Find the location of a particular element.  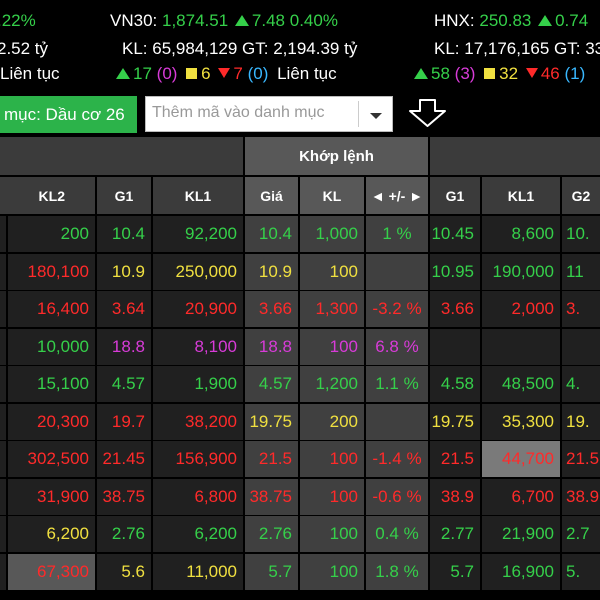

col-g1-sell: G1 is located at coordinates (455, 195).